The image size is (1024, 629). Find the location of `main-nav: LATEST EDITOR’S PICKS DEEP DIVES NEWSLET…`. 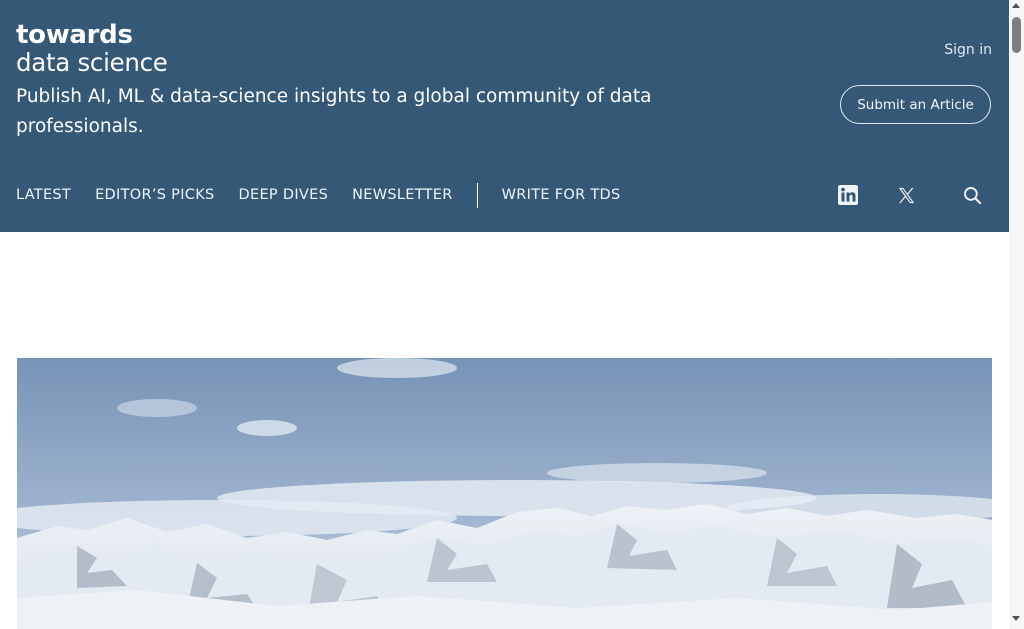

main-nav: LATEST EDITOR’S PICKS DEEP DIVES NEWSLET… is located at coordinates (330, 195).